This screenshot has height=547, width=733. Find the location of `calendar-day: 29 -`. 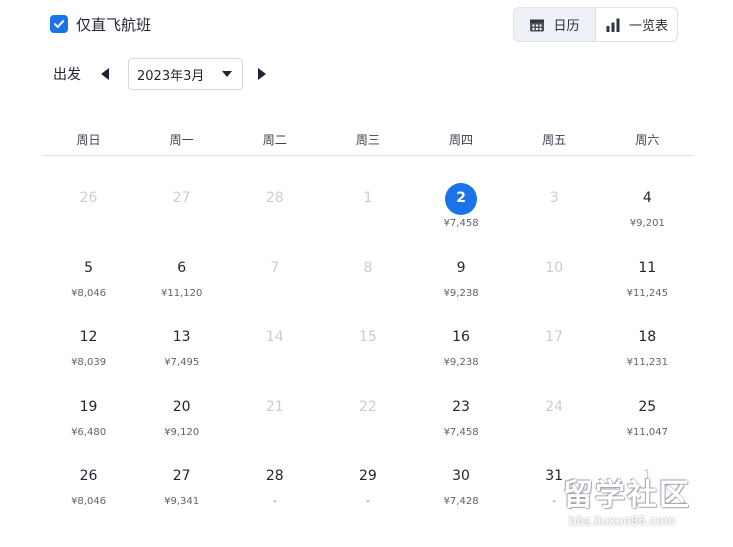

calendar-day: 29 - is located at coordinates (367, 471).